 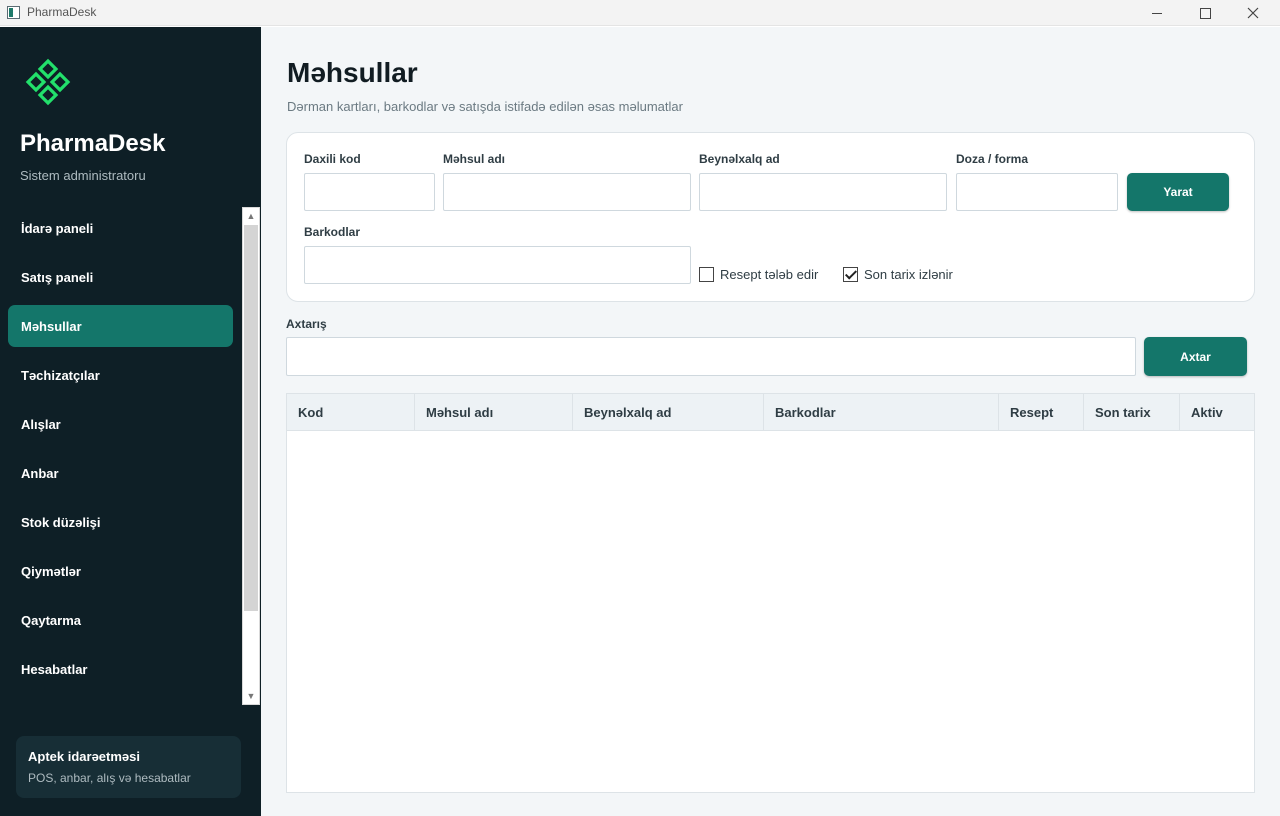 I want to click on sidebar-item-products: Məhsullar, so click(x=120, y=326).